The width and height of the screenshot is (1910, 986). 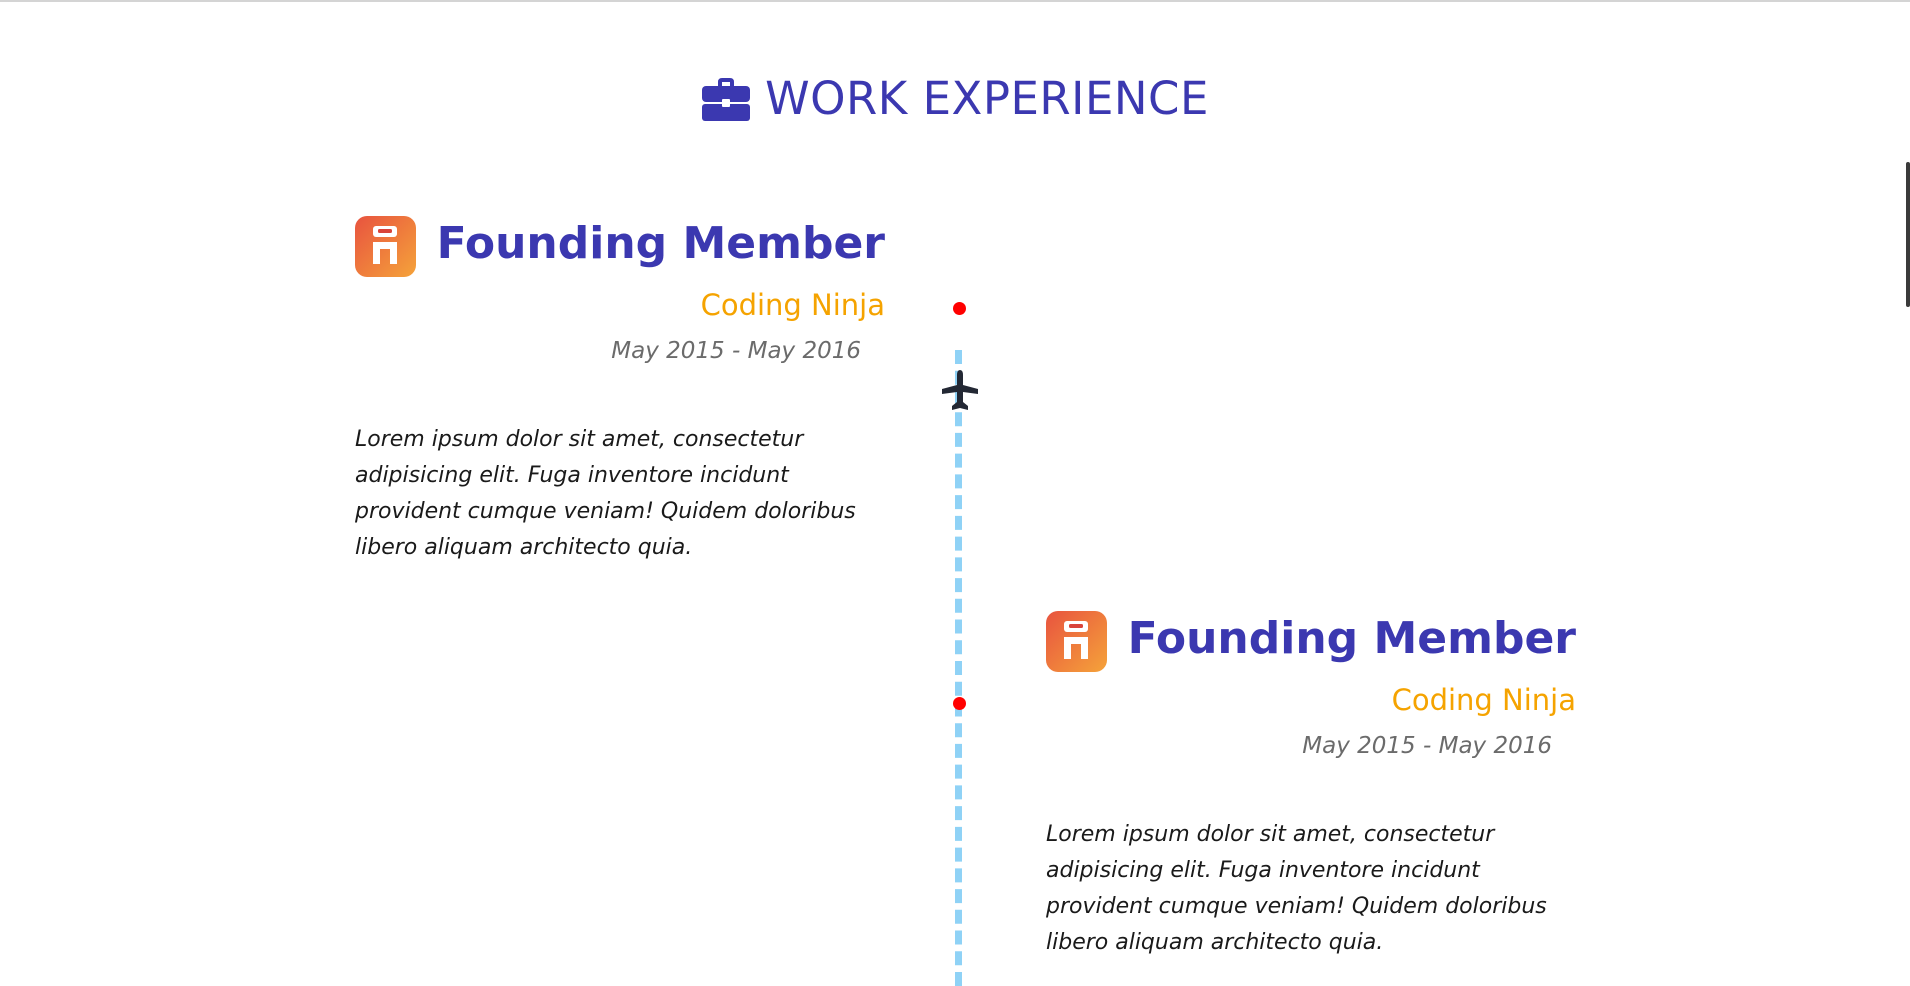 I want to click on section-title: WORK EXPERIENCE, so click(x=987, y=98).